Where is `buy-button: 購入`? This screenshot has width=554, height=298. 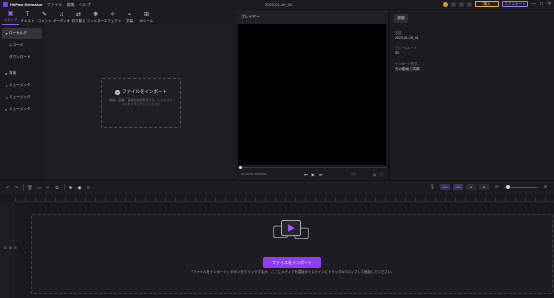 buy-button: 購入 is located at coordinates (487, 4).